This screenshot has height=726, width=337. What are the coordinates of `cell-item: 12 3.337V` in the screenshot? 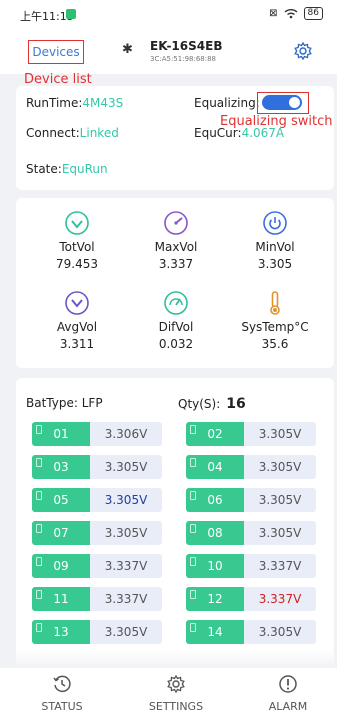 It's located at (251, 599).